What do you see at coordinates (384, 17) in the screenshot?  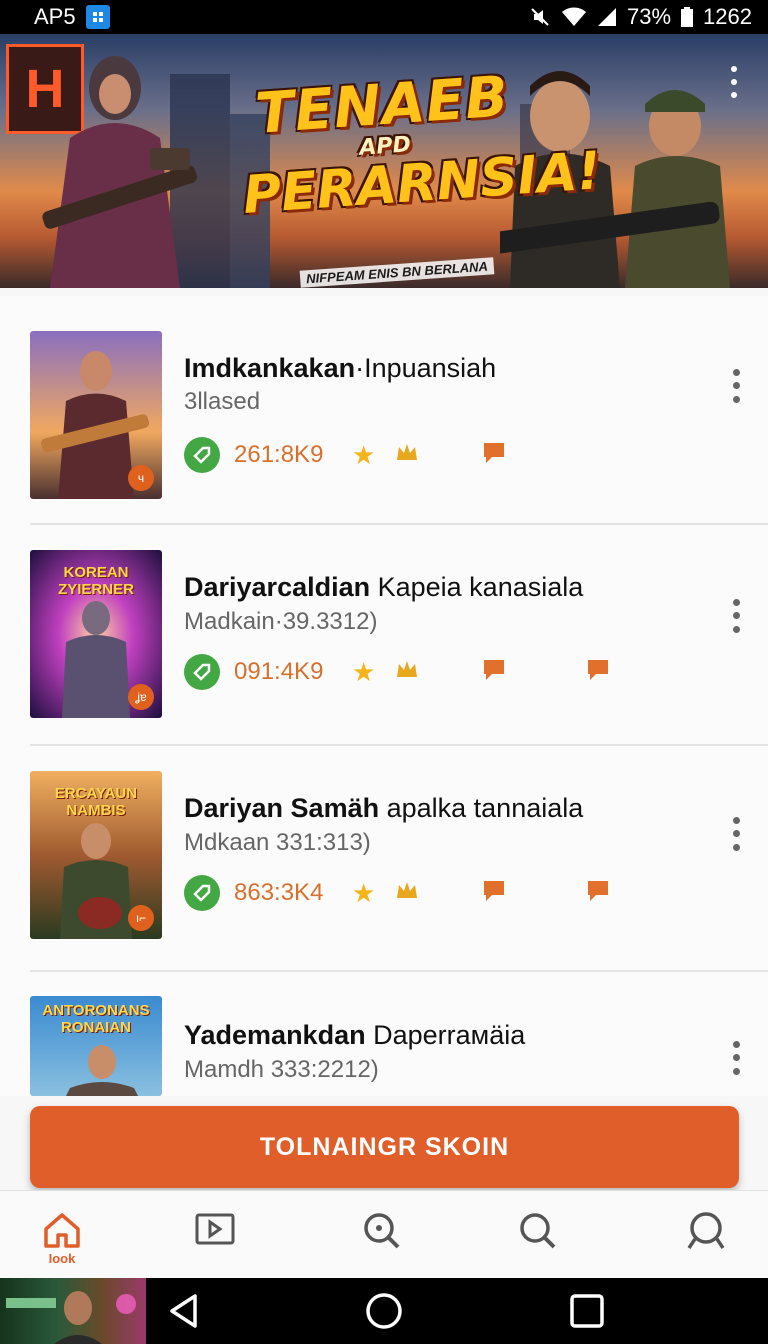 I see `status-bar: AP5 73% 1262` at bounding box center [384, 17].